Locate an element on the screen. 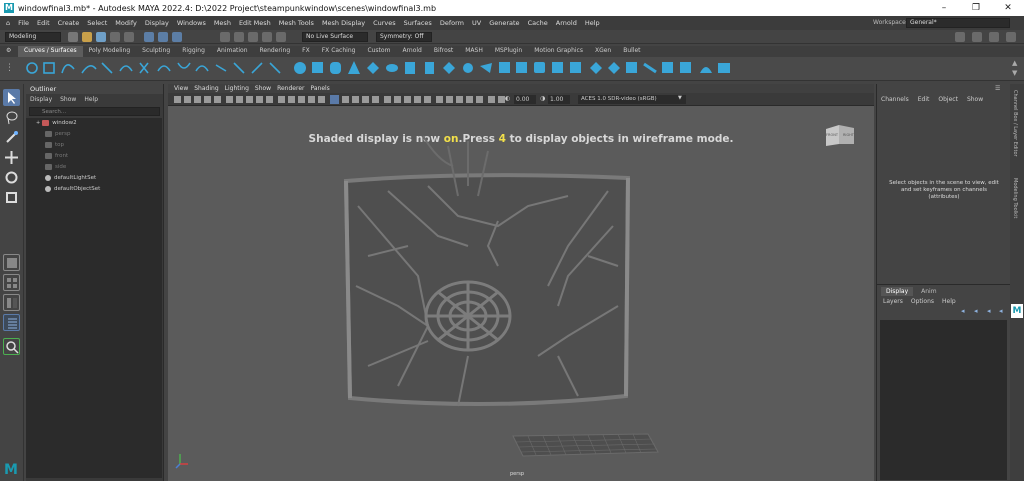 This screenshot has height=481, width=1024. snap-surface-icon is located at coordinates (281, 37).